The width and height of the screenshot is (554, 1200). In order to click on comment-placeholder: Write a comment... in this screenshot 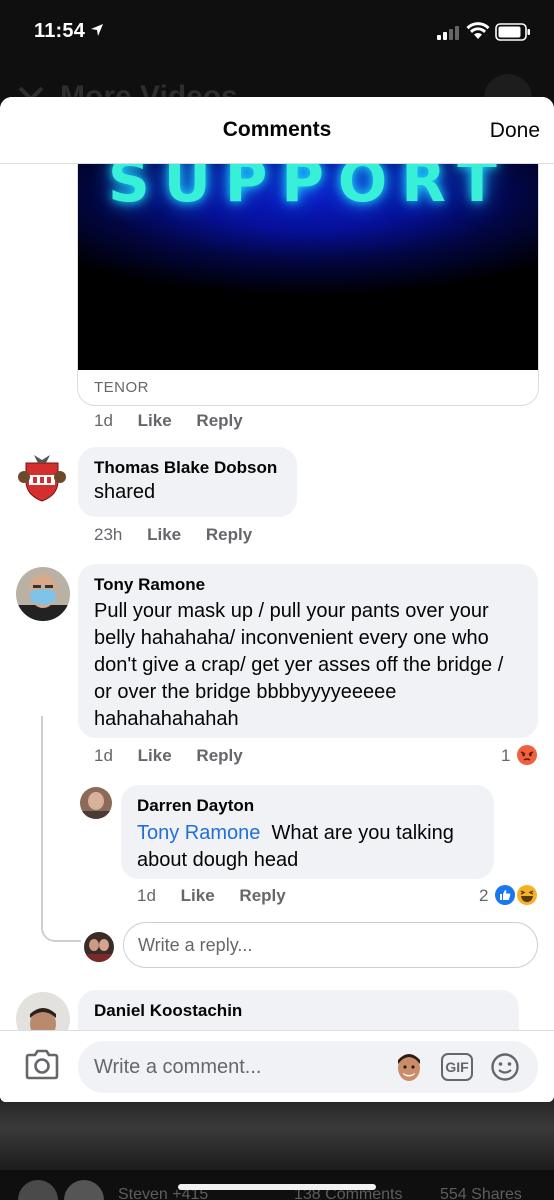, I will do `click(178, 1067)`.